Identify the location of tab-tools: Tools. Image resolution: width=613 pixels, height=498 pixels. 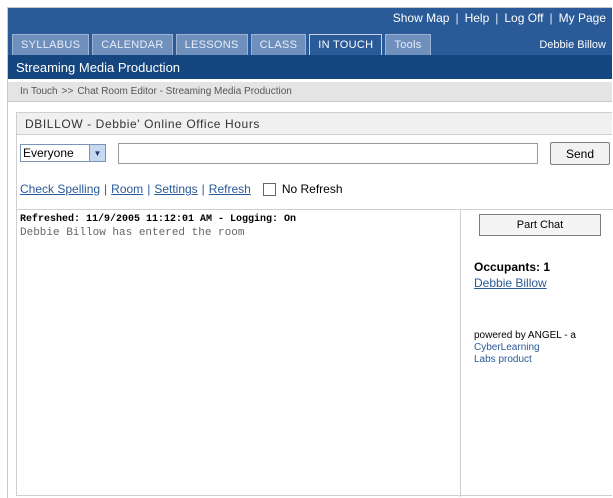
(408, 44).